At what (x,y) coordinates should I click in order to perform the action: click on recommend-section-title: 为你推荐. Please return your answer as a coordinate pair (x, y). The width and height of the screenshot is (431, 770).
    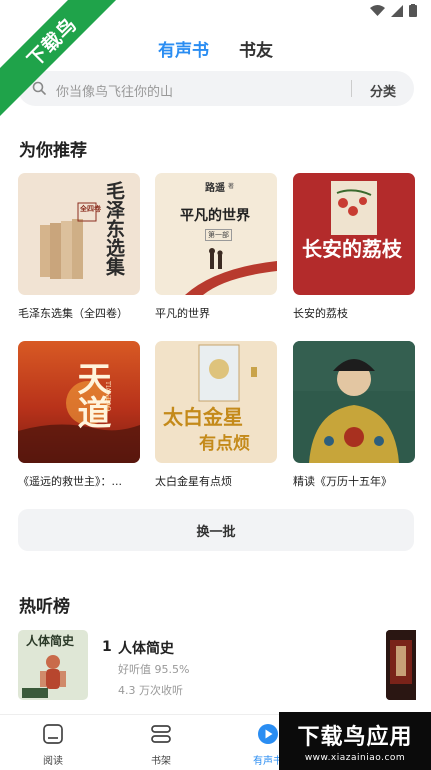
    Looking at the image, I should click on (53, 151).